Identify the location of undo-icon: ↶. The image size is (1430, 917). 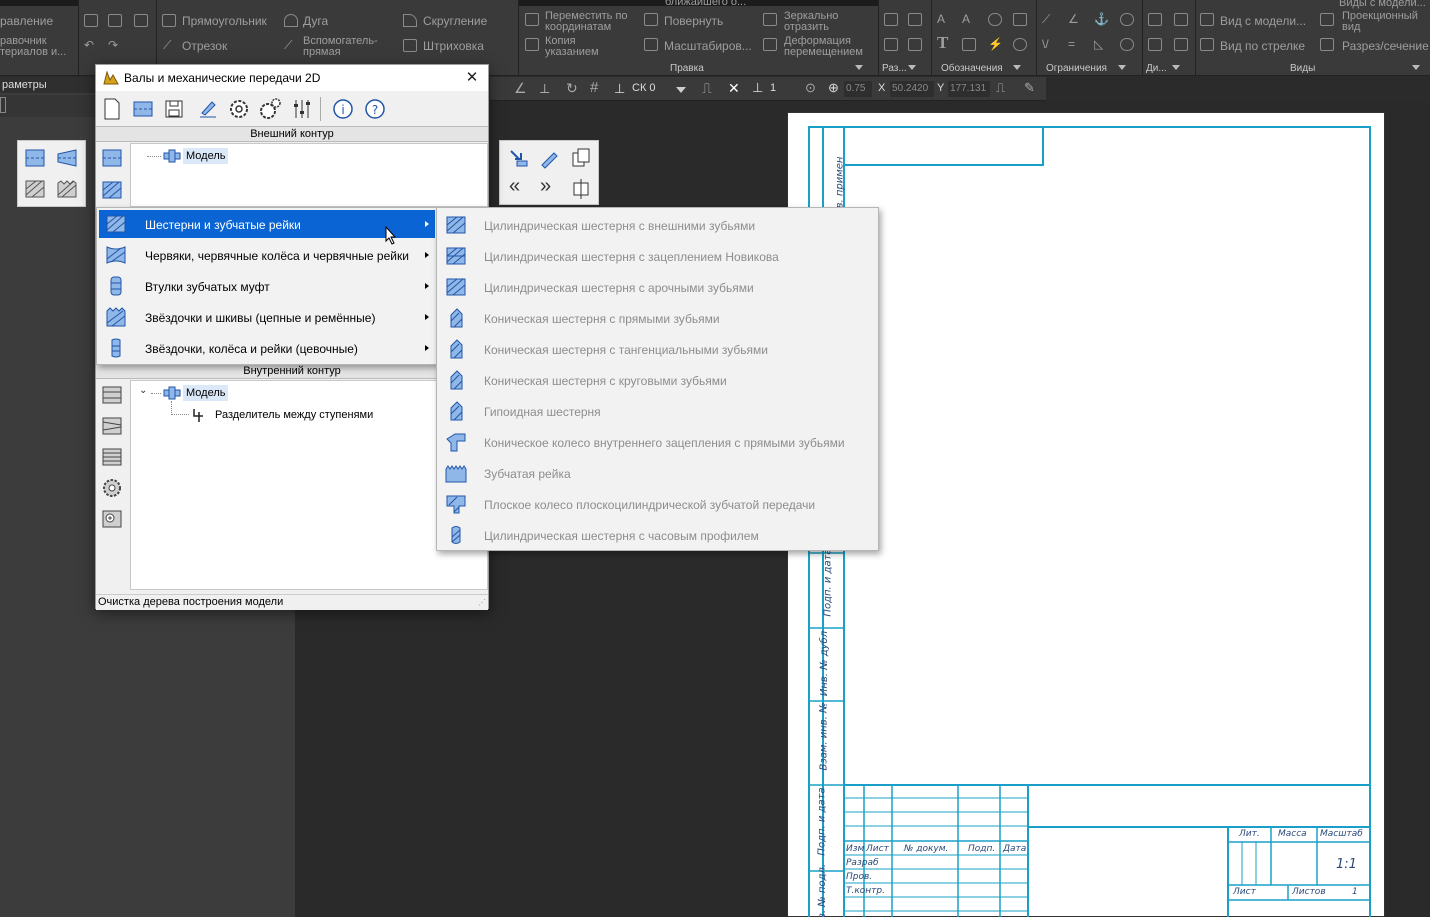
(89, 45).